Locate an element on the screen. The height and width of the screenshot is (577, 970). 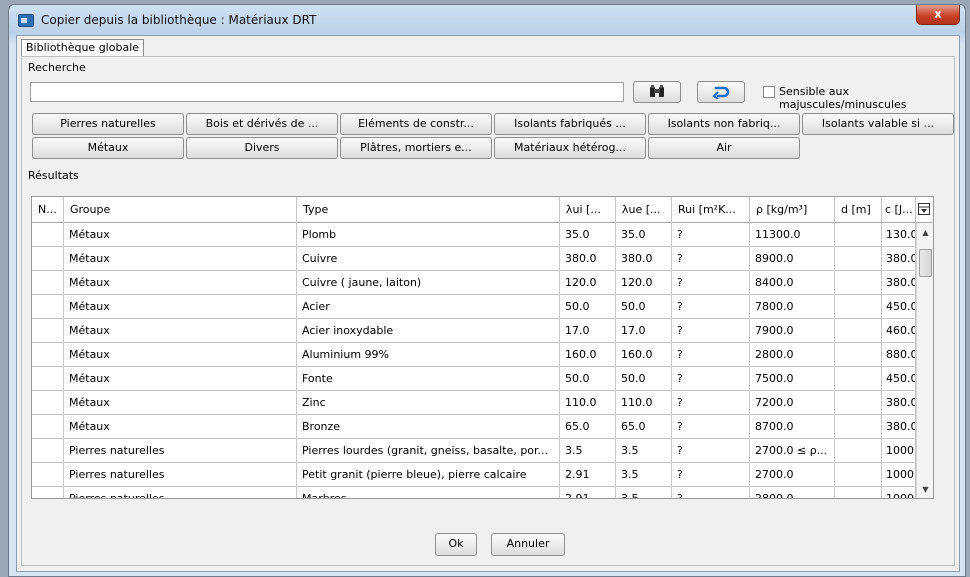
binoculars-icon is located at coordinates (657, 91).